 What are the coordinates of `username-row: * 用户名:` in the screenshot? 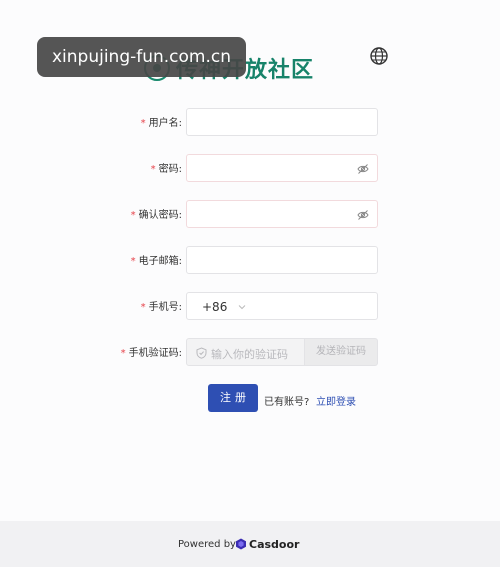 It's located at (250, 123).